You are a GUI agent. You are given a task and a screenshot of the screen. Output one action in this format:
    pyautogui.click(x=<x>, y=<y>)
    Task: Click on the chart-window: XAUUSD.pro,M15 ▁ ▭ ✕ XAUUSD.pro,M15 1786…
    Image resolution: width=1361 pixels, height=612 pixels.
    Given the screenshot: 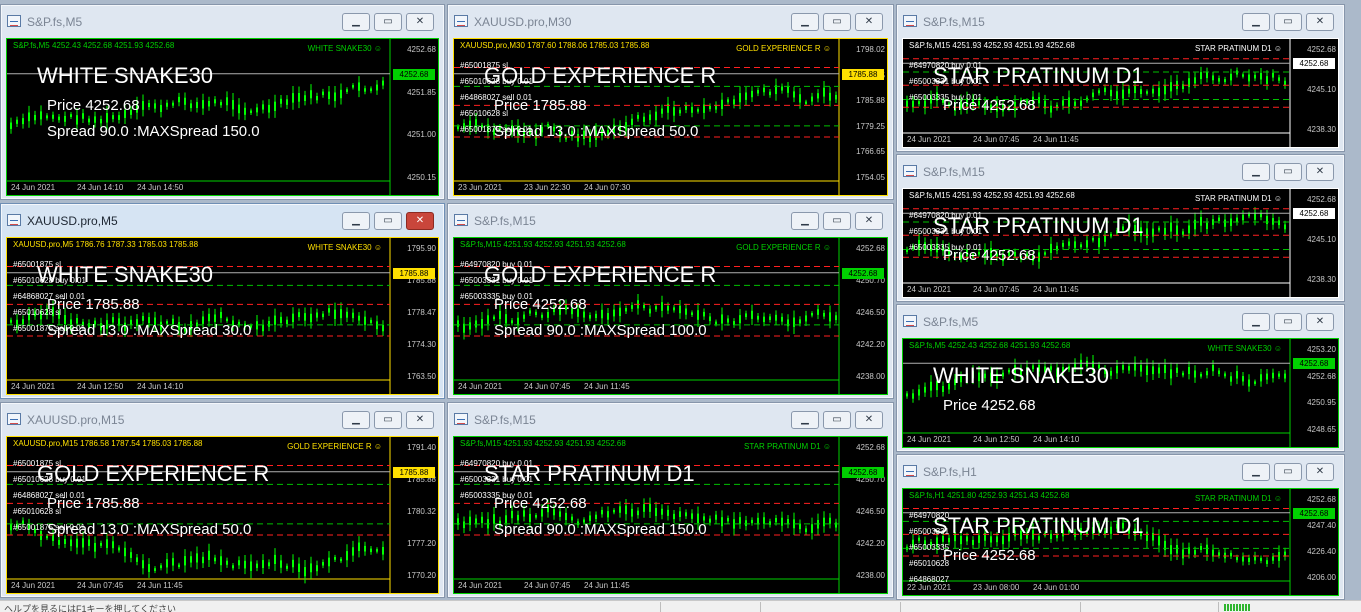 What is the action you would take?
    pyautogui.click(x=222, y=500)
    